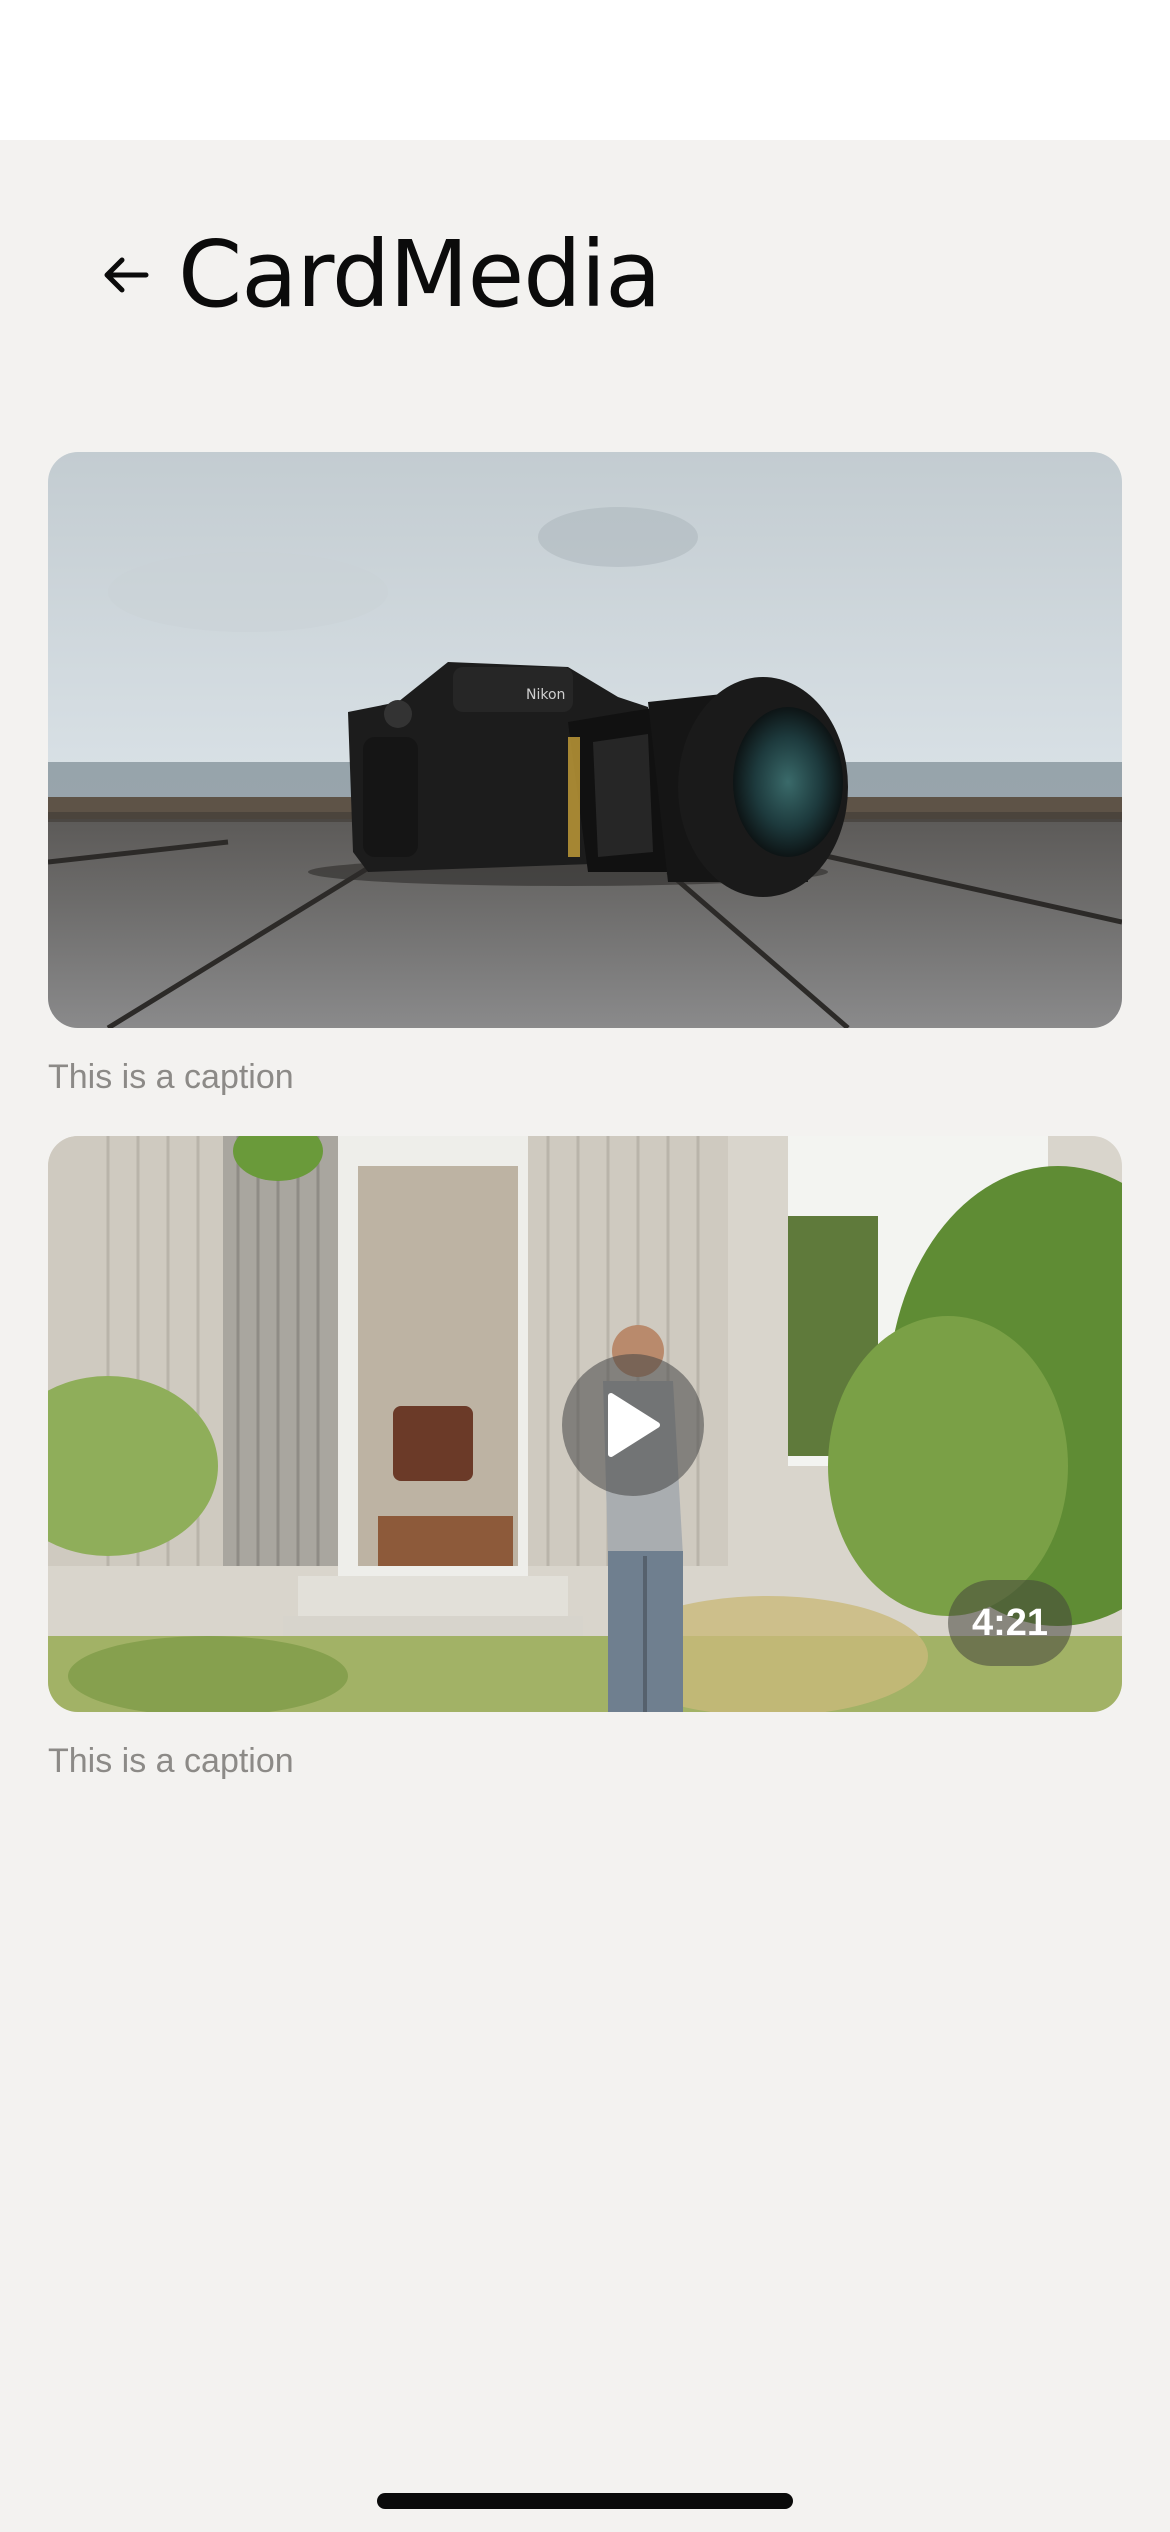 The image size is (1170, 2532). I want to click on arrow-left-icon, so click(126, 275).